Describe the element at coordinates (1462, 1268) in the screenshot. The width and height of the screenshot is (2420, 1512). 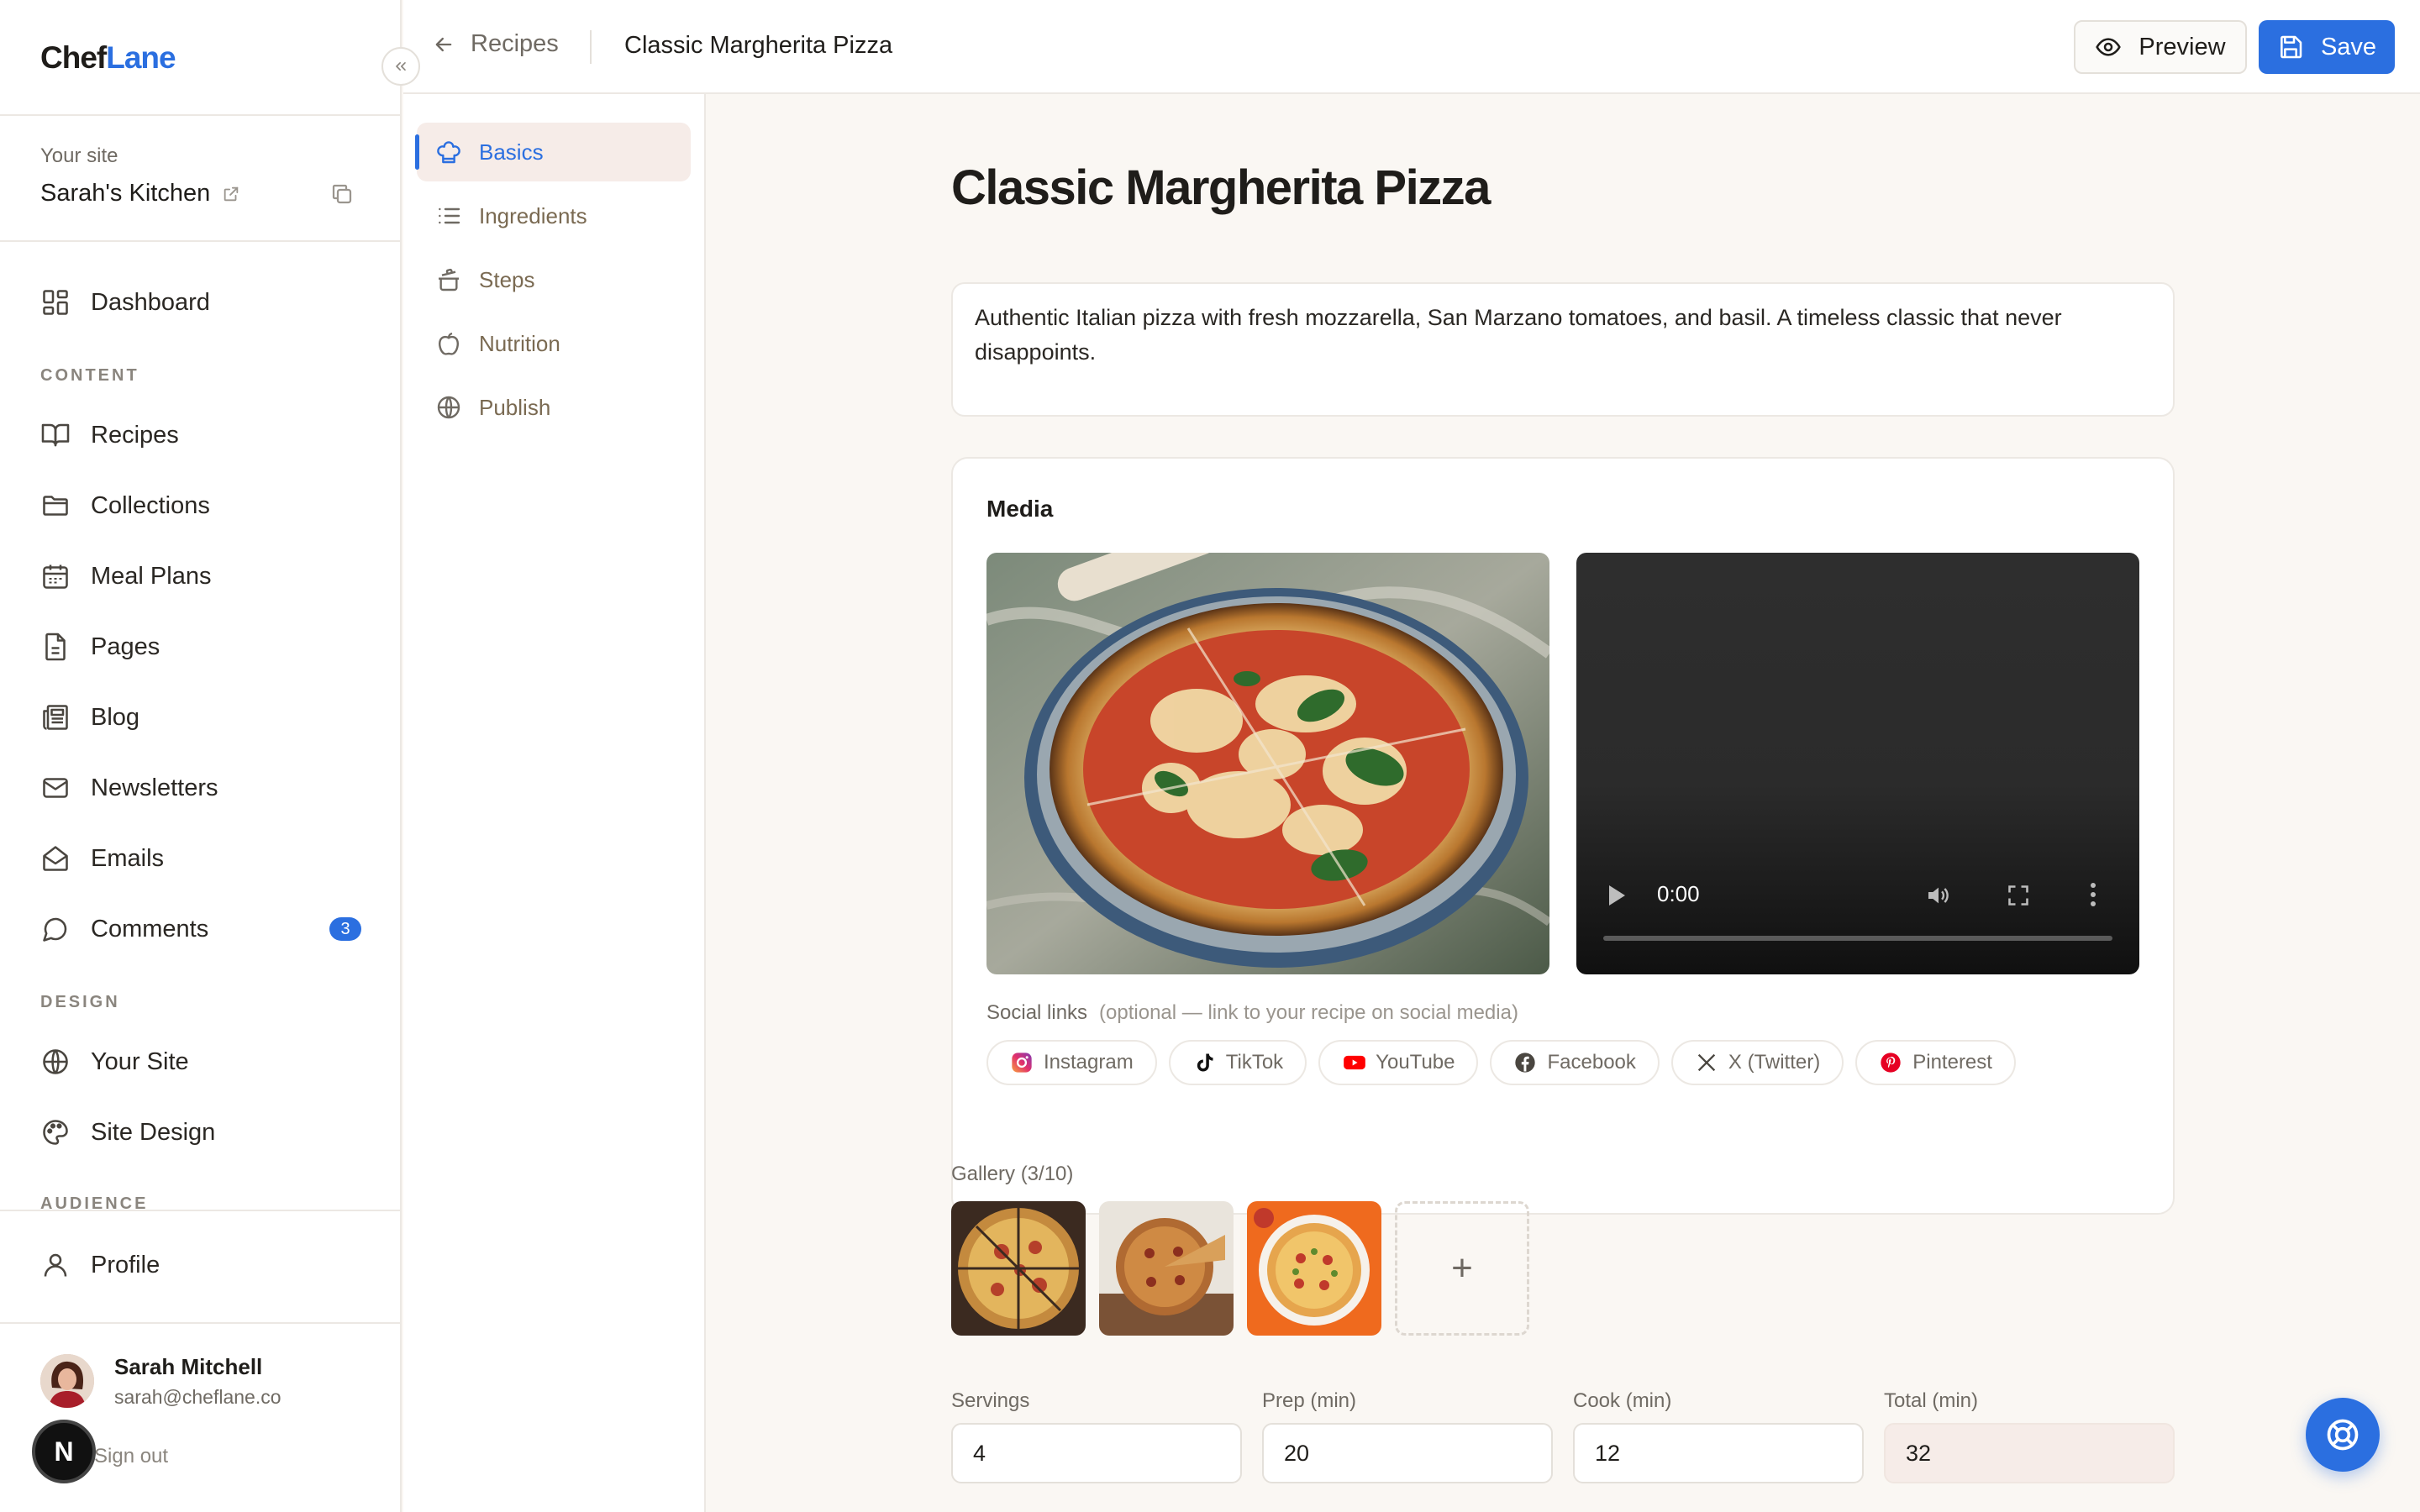
I see `gallery-add-button: +` at that location.